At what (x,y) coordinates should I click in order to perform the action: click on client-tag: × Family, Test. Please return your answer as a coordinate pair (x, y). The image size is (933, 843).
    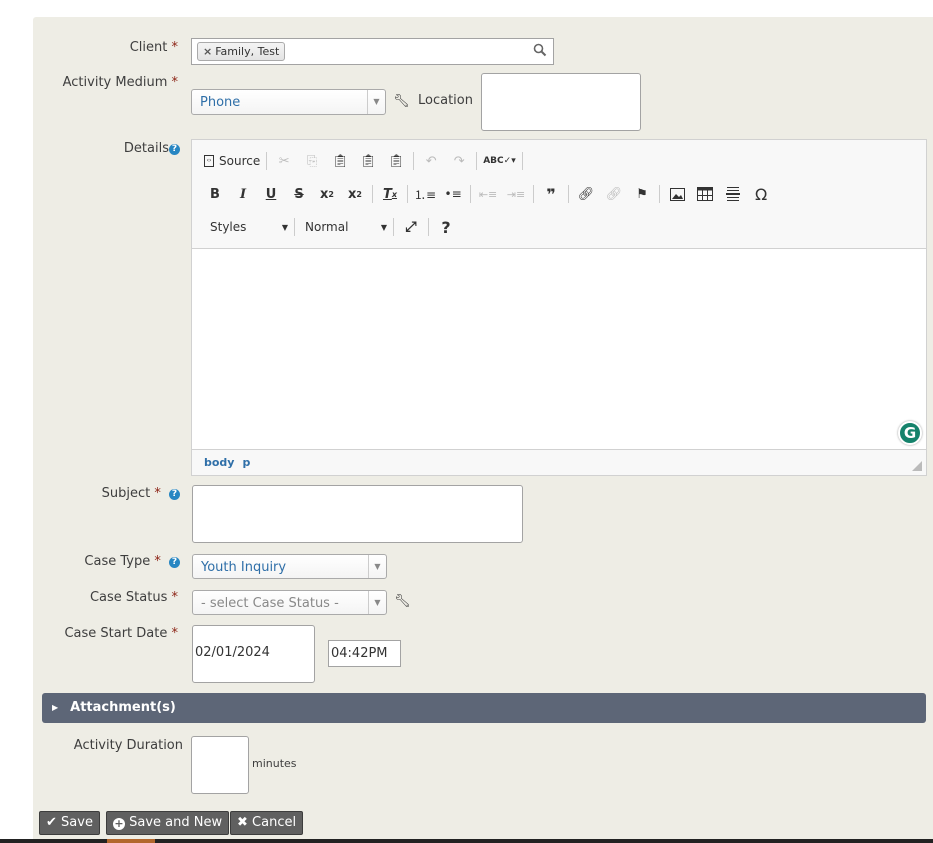
    Looking at the image, I should click on (241, 51).